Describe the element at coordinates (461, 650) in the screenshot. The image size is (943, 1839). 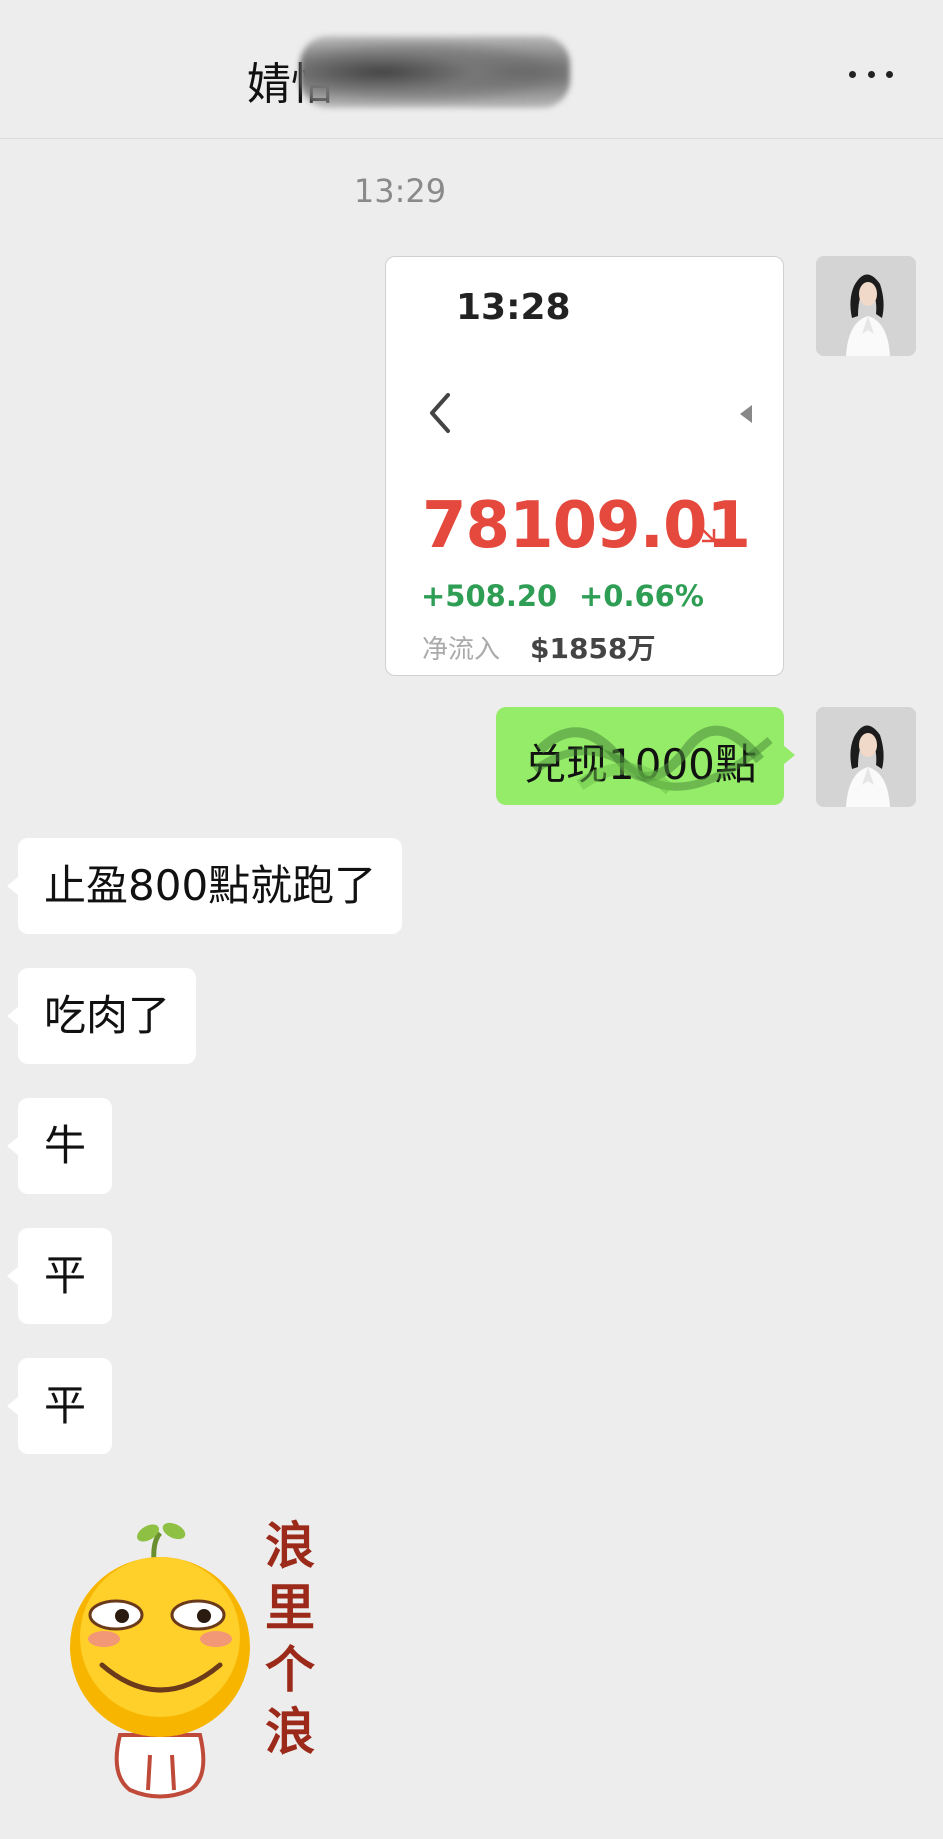
I see `net-inflow-label: 净流入` at that location.